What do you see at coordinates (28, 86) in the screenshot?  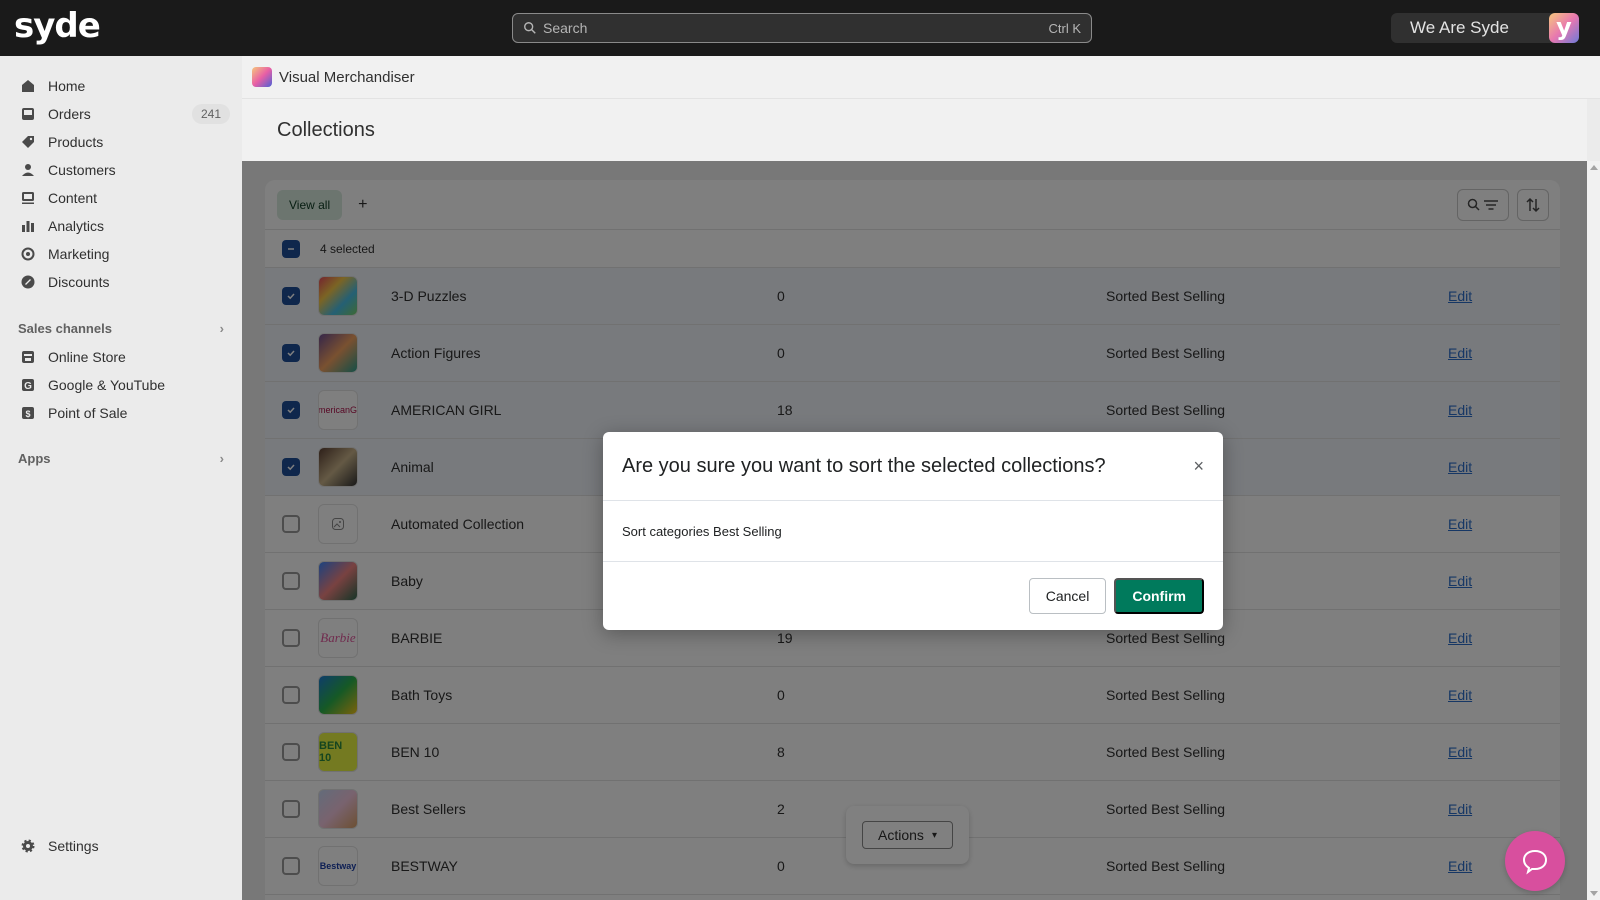 I see `home-icon` at bounding box center [28, 86].